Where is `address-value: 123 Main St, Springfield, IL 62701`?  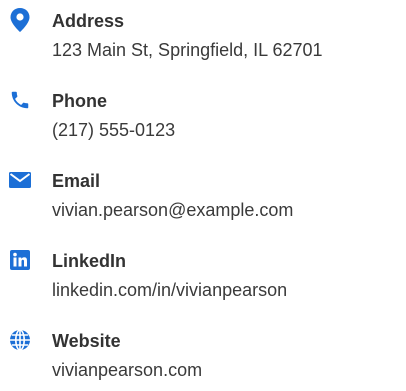 address-value: 123 Main St, Springfield, IL 62701 is located at coordinates (187, 50).